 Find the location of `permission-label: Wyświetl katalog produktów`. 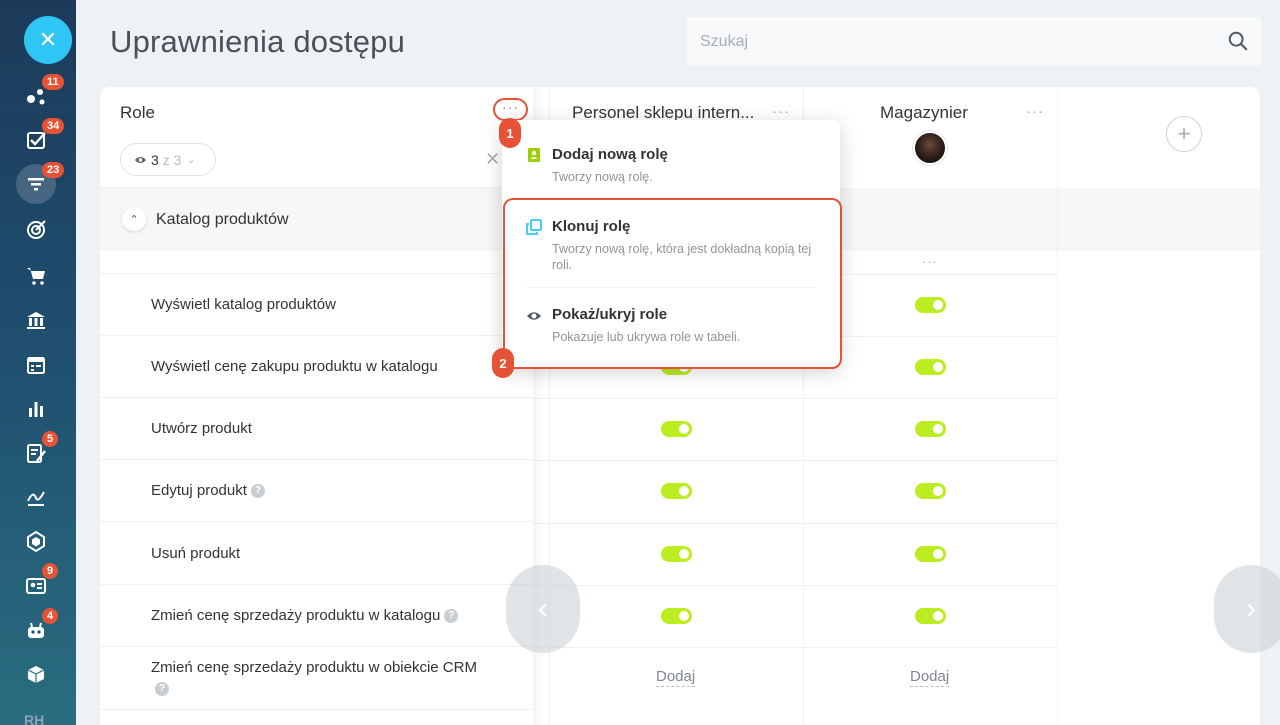

permission-label: Wyświetl katalog produktów is located at coordinates (243, 304).